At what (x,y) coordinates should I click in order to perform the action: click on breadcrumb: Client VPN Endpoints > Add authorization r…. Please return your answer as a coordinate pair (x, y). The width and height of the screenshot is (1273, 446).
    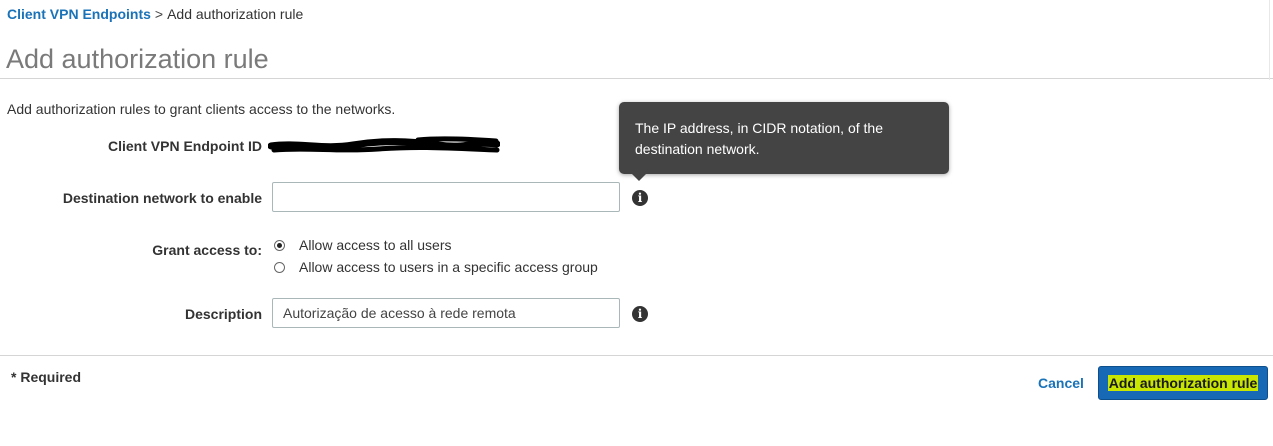
    Looking at the image, I should click on (155, 14).